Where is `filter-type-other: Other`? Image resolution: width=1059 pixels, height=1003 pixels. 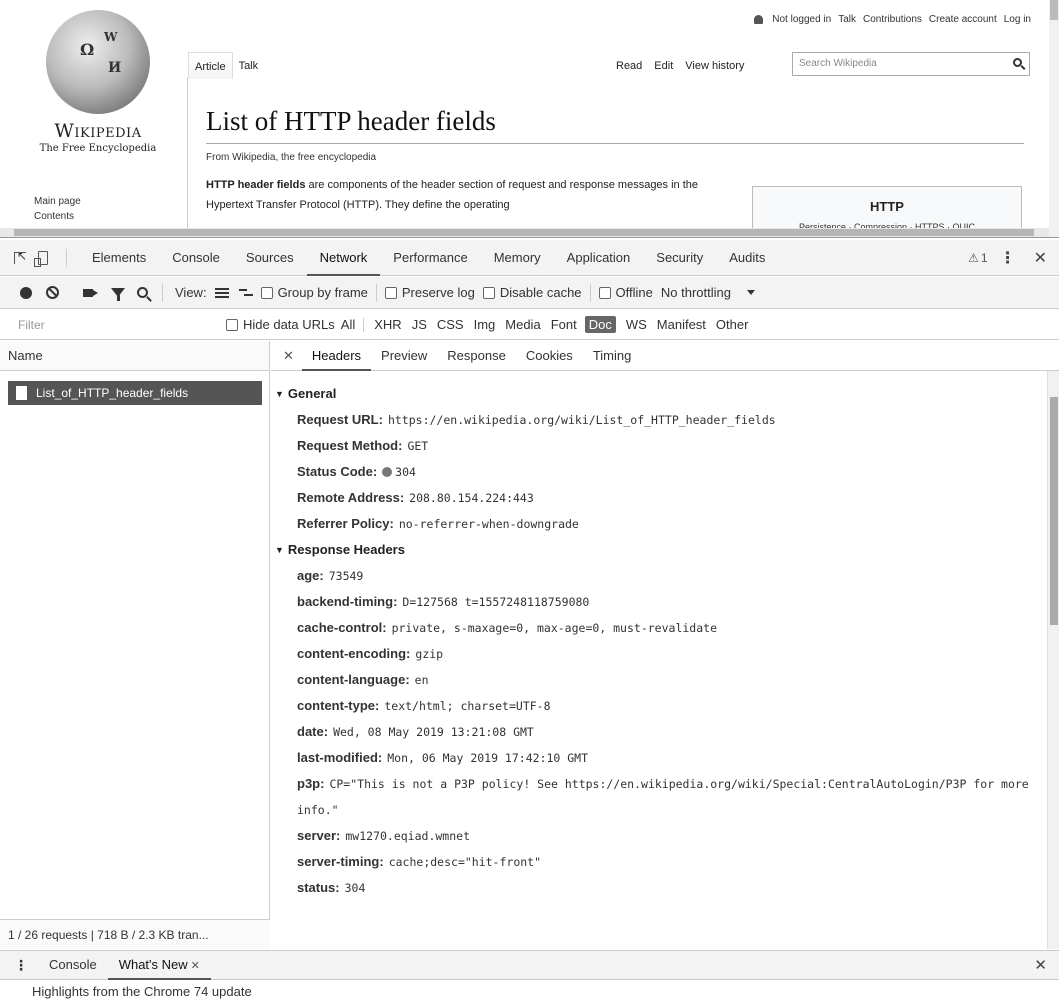
filter-type-other: Other is located at coordinates (732, 324).